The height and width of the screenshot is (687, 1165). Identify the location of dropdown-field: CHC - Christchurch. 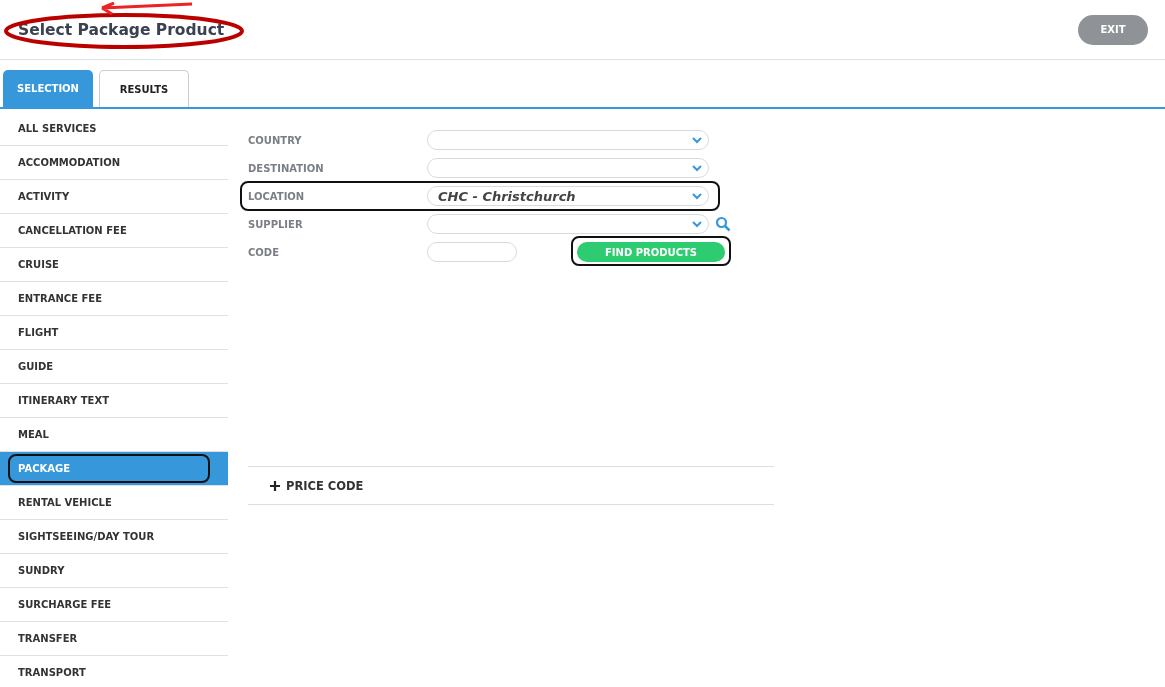
(568, 196).